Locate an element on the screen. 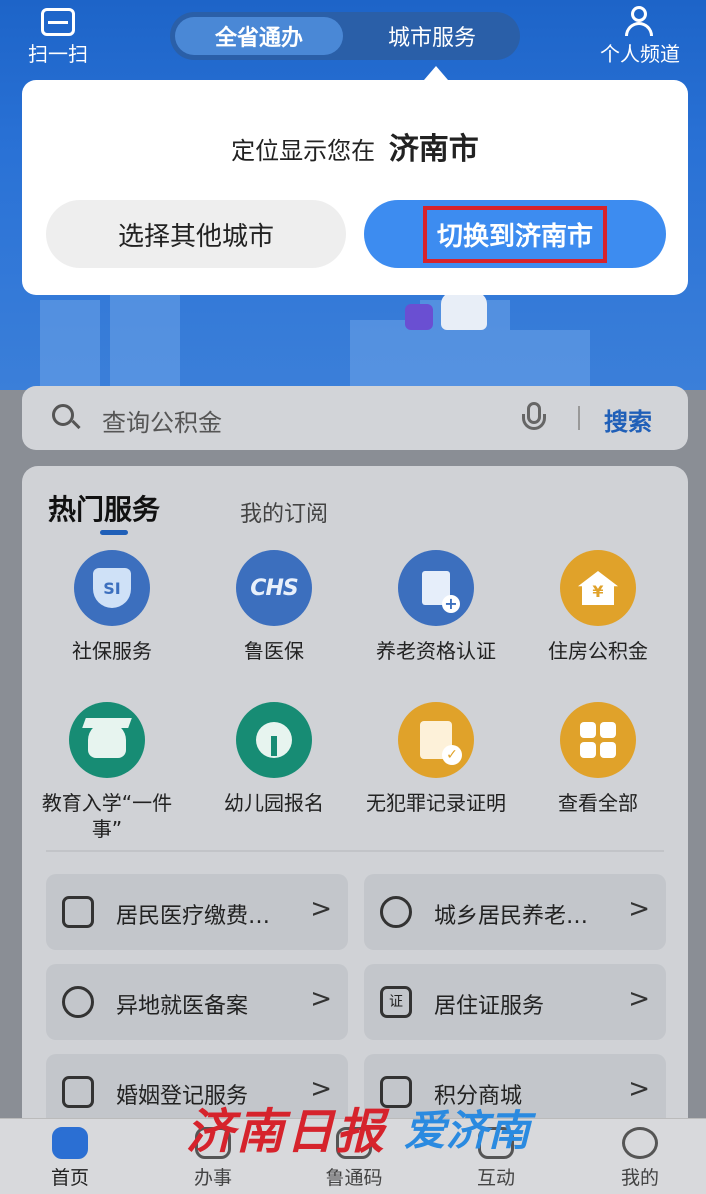 Image resolution: width=706 pixels, height=1194 pixels. tab-interaction-label: 互动 is located at coordinates (495, 1178).